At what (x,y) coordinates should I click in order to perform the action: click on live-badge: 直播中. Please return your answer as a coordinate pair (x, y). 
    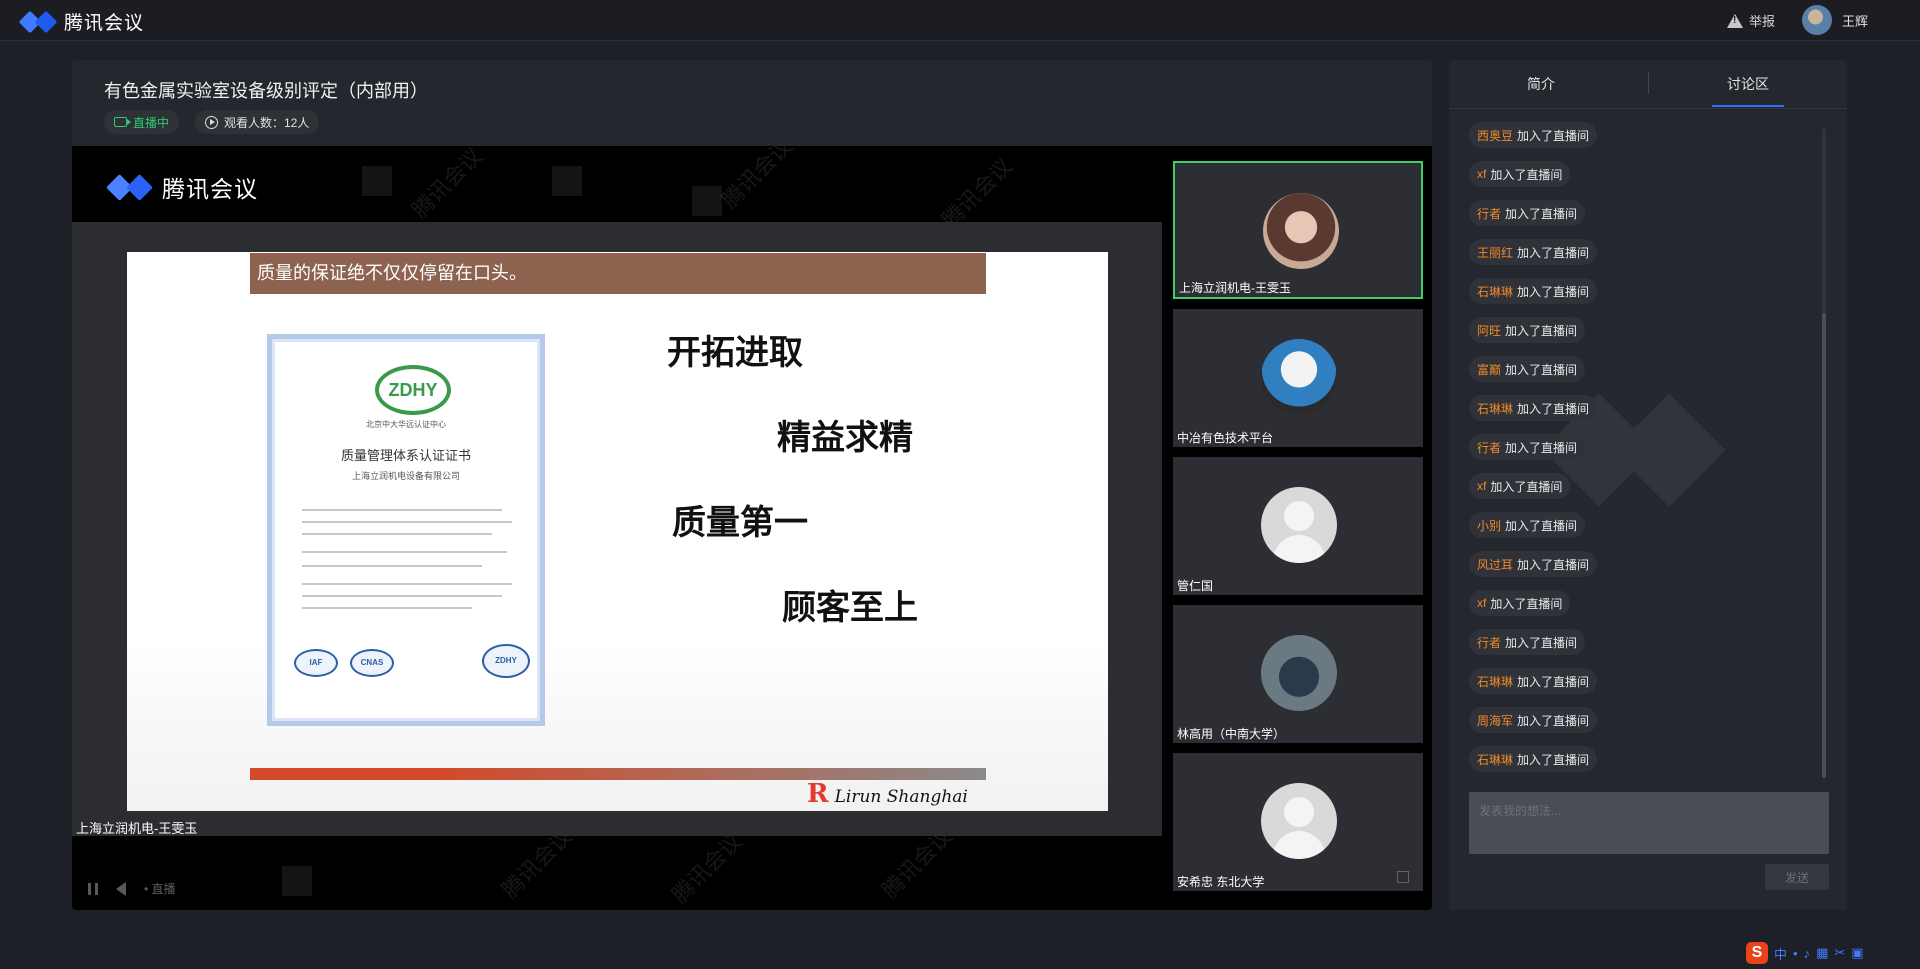
    Looking at the image, I should click on (142, 122).